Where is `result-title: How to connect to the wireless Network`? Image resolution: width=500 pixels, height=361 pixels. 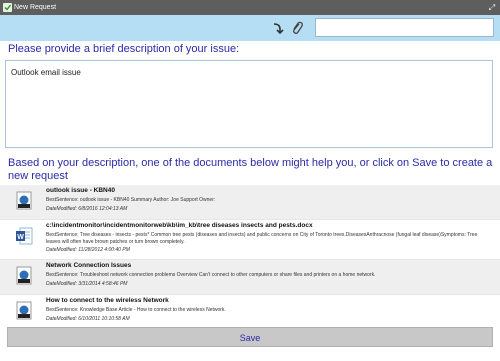
result-title: How to connect to the wireless Network is located at coordinates (107, 300).